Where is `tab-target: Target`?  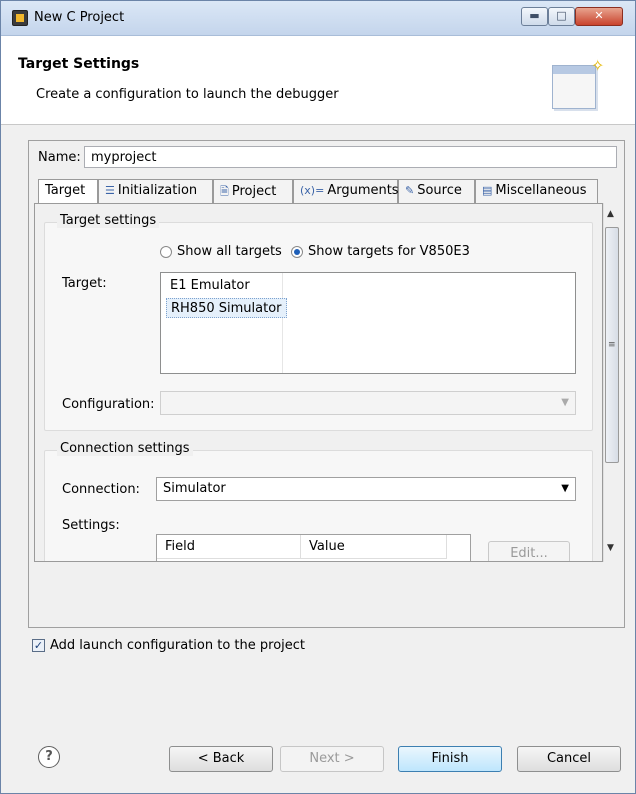 tab-target: Target is located at coordinates (68, 191).